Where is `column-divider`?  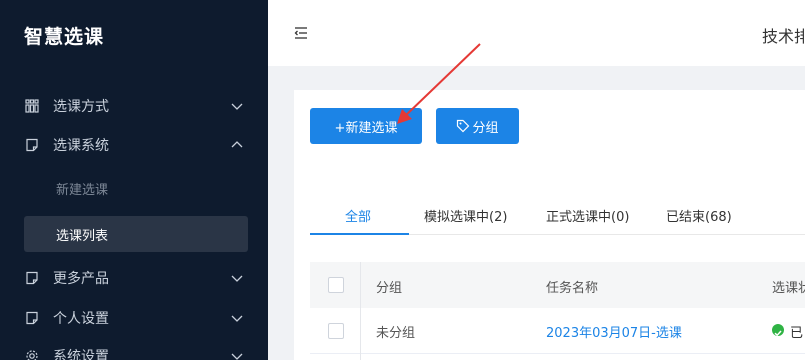 column-divider is located at coordinates (360, 311).